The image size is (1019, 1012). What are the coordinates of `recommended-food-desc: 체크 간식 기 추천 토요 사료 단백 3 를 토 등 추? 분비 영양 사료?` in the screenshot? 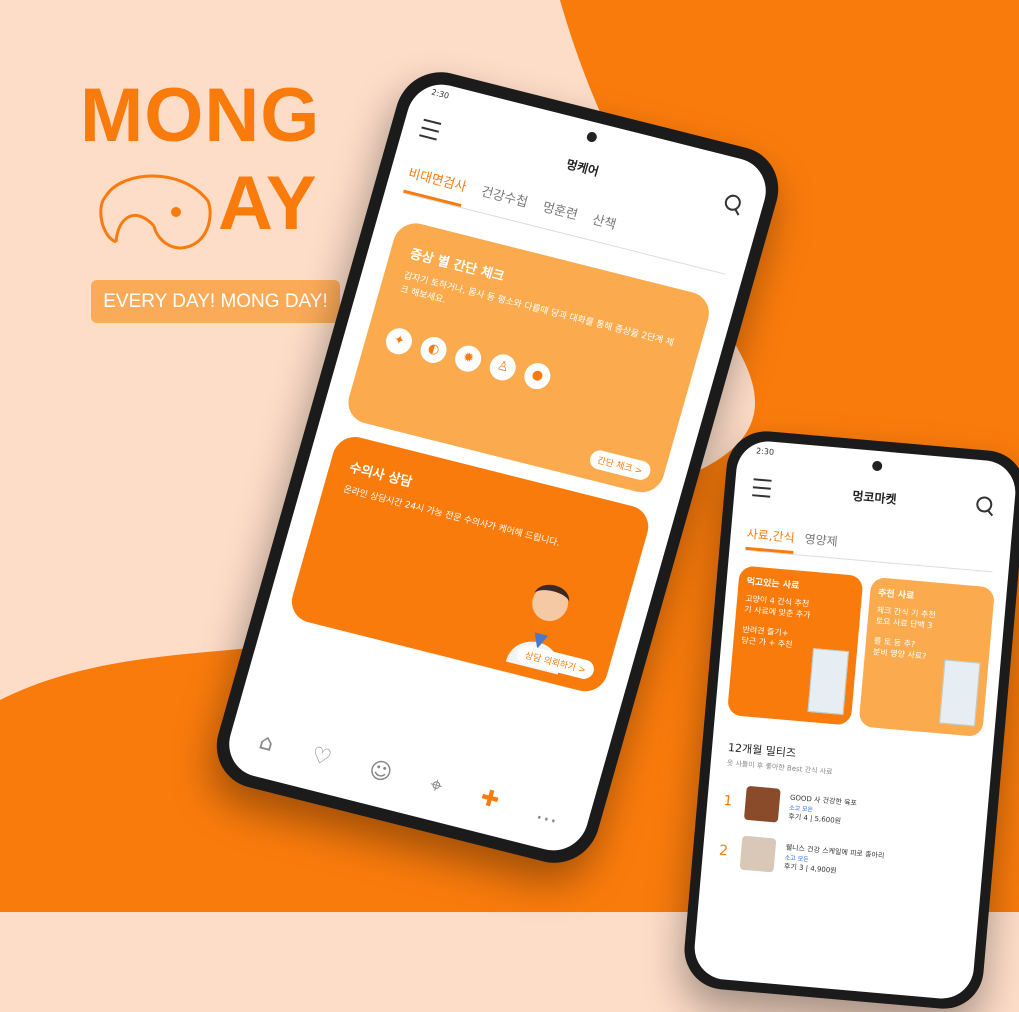 It's located at (904, 633).